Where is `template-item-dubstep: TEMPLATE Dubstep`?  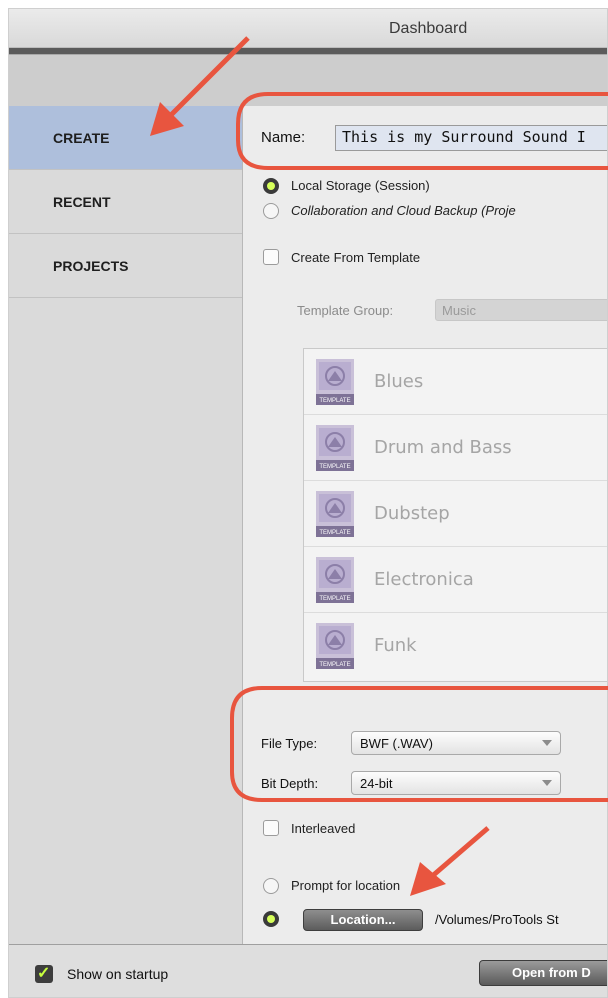 template-item-dubstep: TEMPLATE Dubstep is located at coordinates (455, 514).